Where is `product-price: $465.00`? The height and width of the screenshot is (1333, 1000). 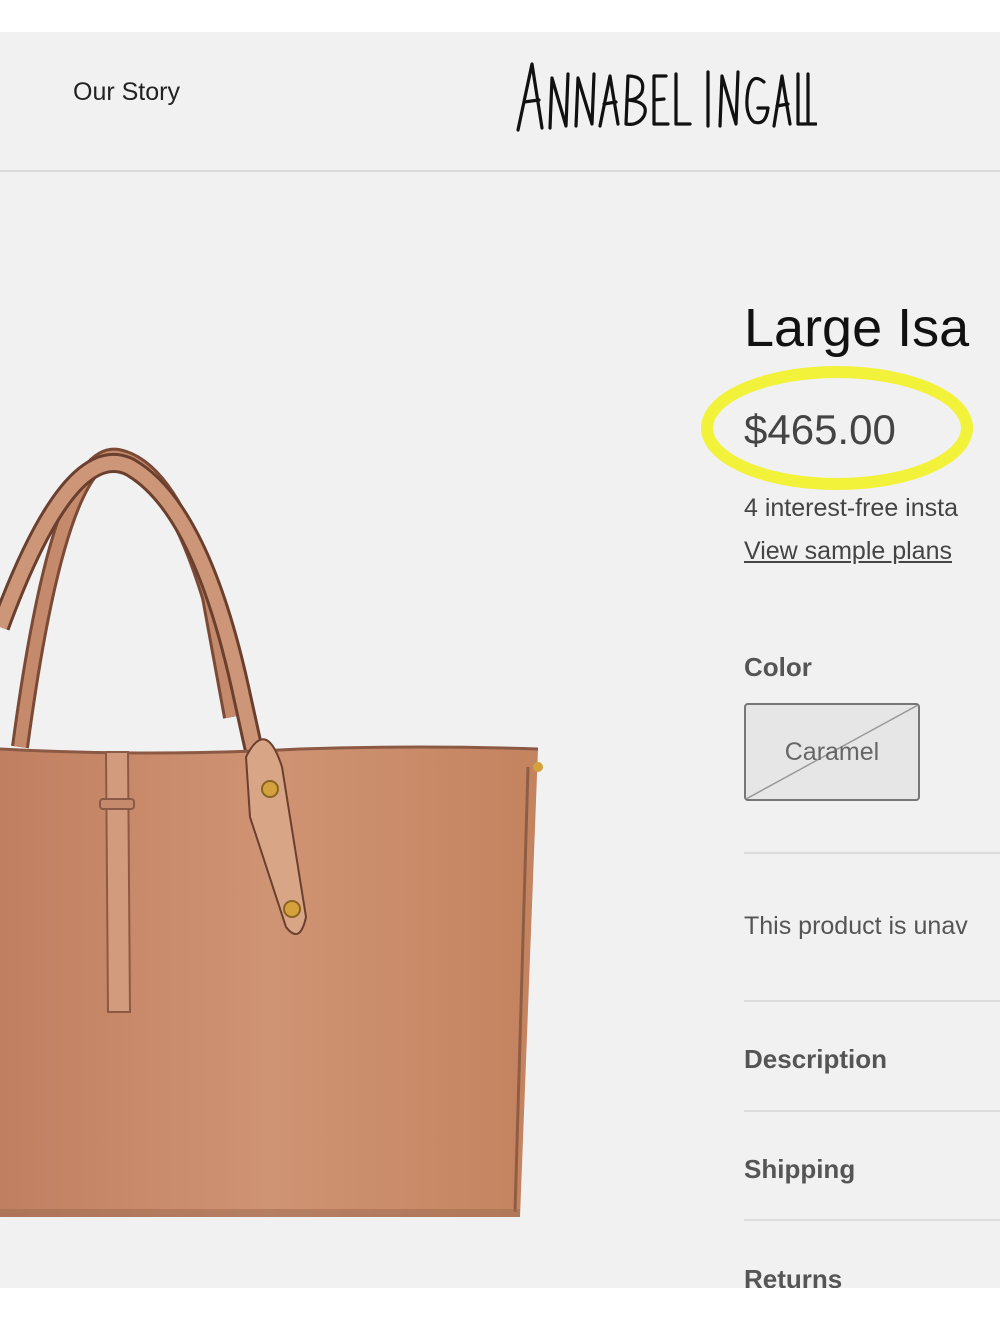
product-price: $465.00 is located at coordinates (820, 429).